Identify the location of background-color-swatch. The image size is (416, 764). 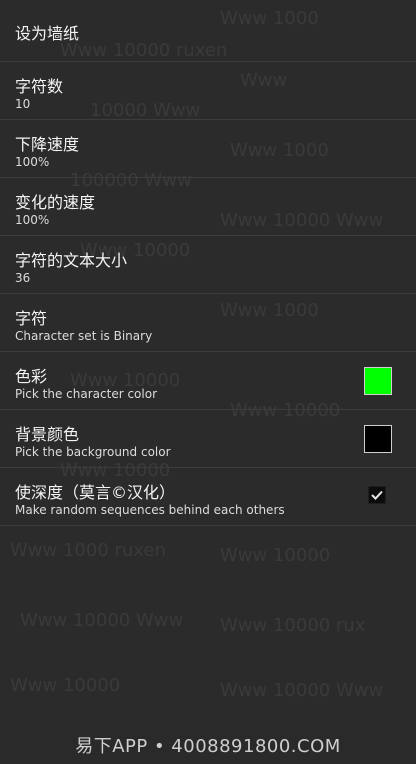
(378, 439).